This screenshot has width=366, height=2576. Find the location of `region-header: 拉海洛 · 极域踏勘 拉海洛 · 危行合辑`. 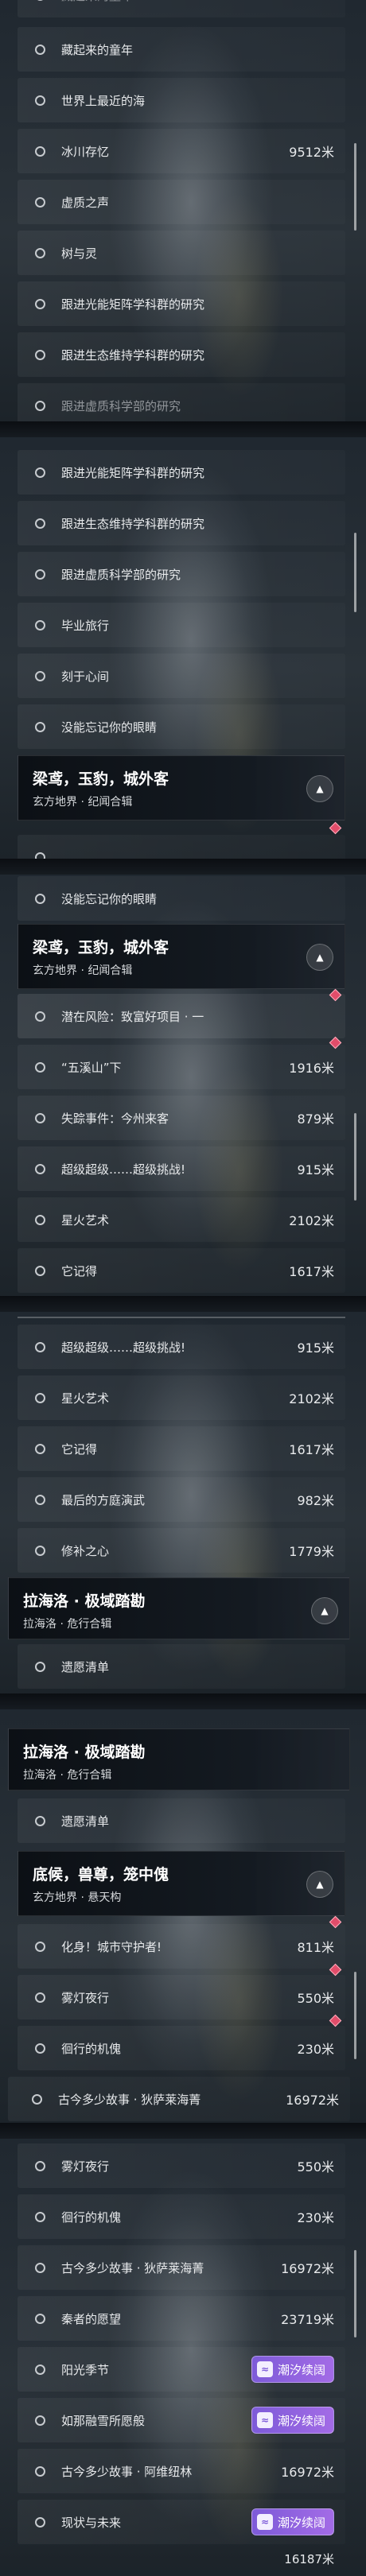

region-header: 拉海洛 · 极域踏勘 拉海洛 · 危行合辑 is located at coordinates (179, 1759).